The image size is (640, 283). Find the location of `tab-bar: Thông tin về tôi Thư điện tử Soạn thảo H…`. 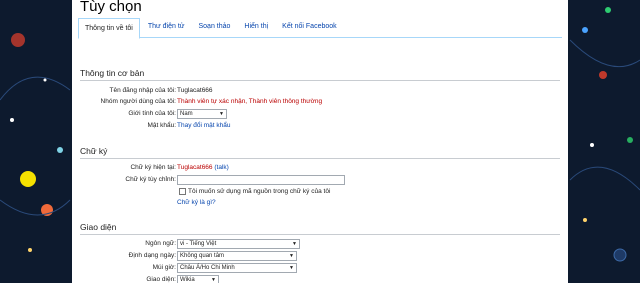

tab-bar: Thông tin về tôi Thư điện tử Soạn thảo H… is located at coordinates (320, 28).